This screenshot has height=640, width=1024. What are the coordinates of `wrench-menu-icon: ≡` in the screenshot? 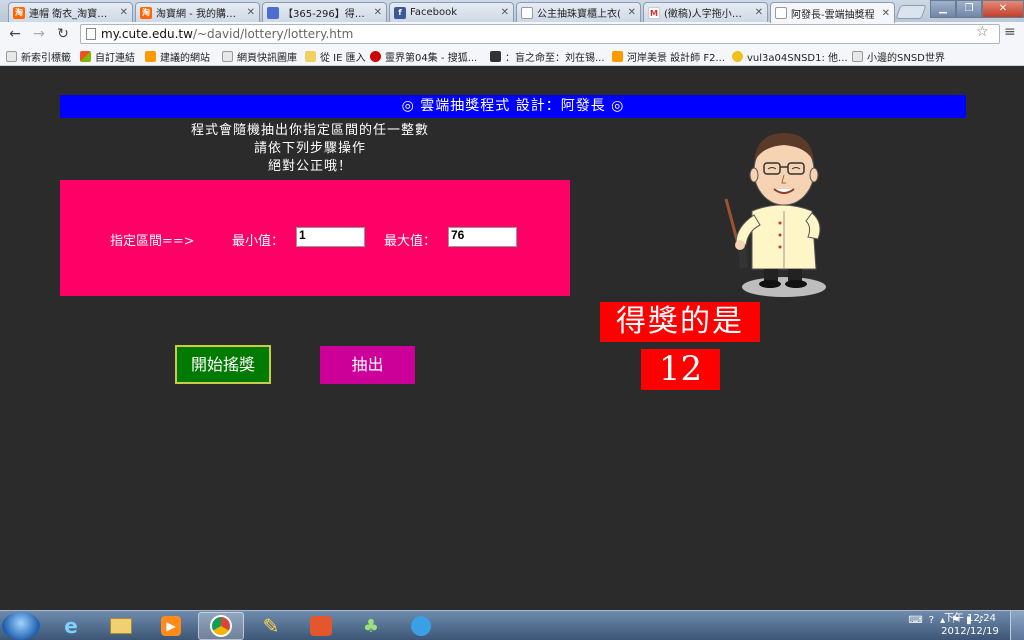 It's located at (1010, 32).